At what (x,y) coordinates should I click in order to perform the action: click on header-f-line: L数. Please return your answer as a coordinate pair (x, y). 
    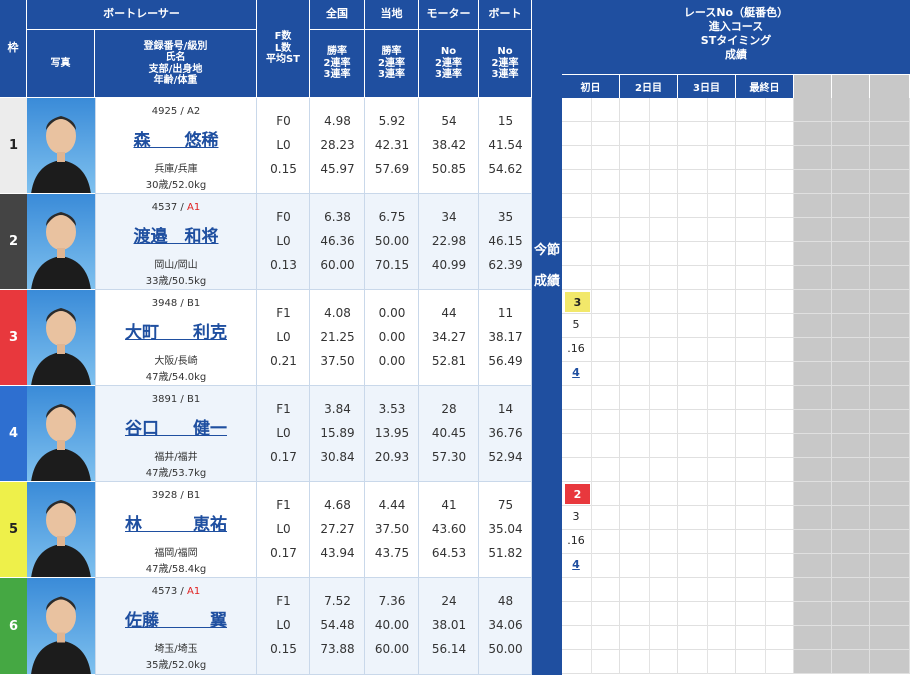
    Looking at the image, I should click on (283, 48).